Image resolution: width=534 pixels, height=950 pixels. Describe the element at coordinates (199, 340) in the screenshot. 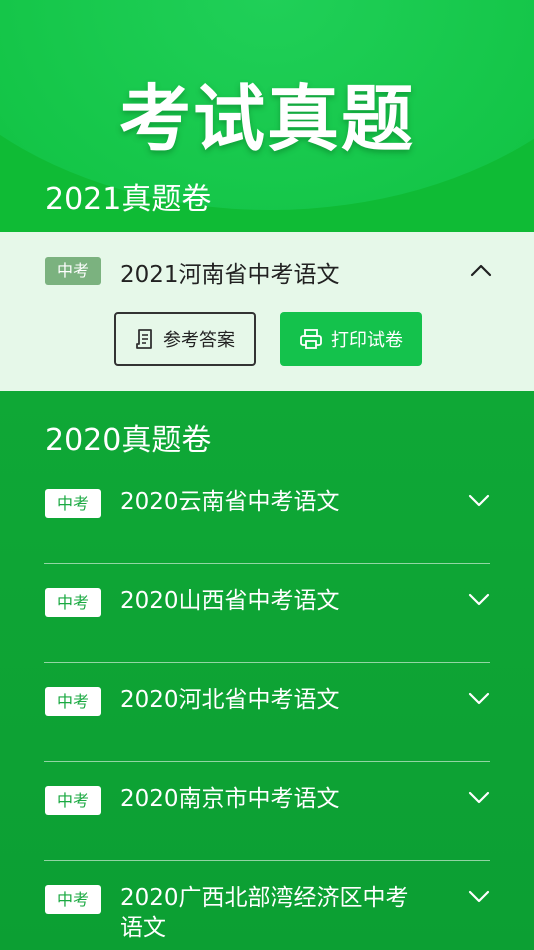

I see `answer-button-label: 参考答案` at that location.